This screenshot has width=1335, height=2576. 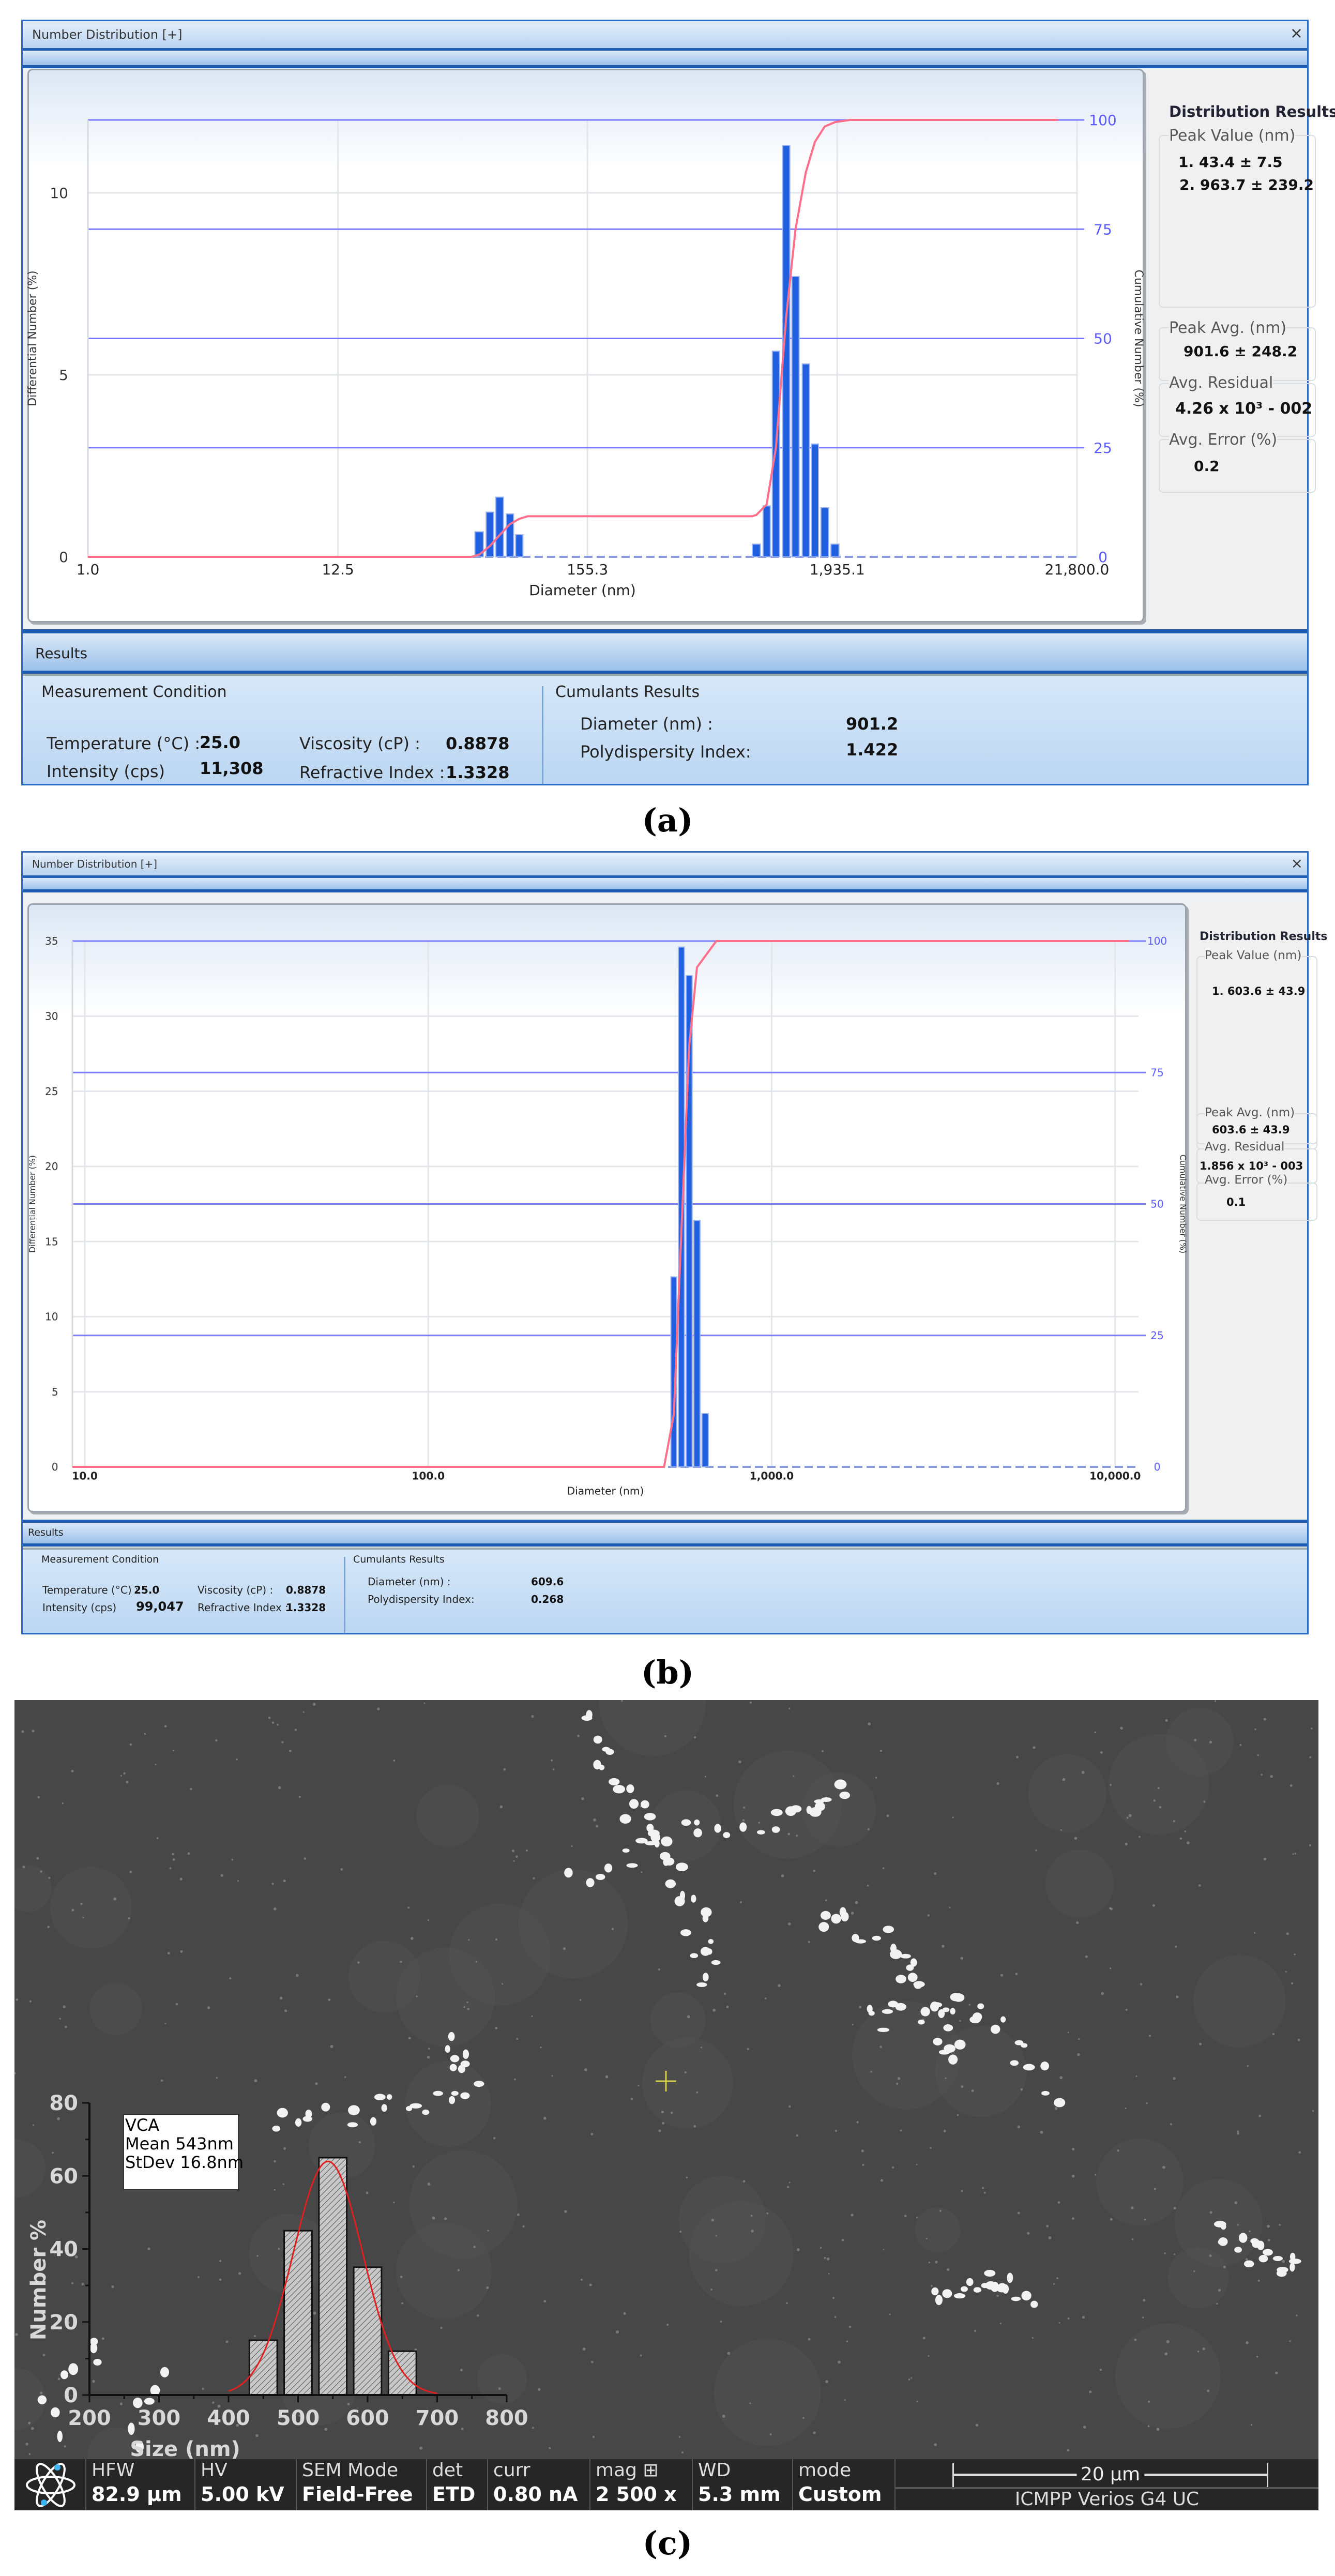 I want to click on caption-c: (c), so click(x=668, y=2543).